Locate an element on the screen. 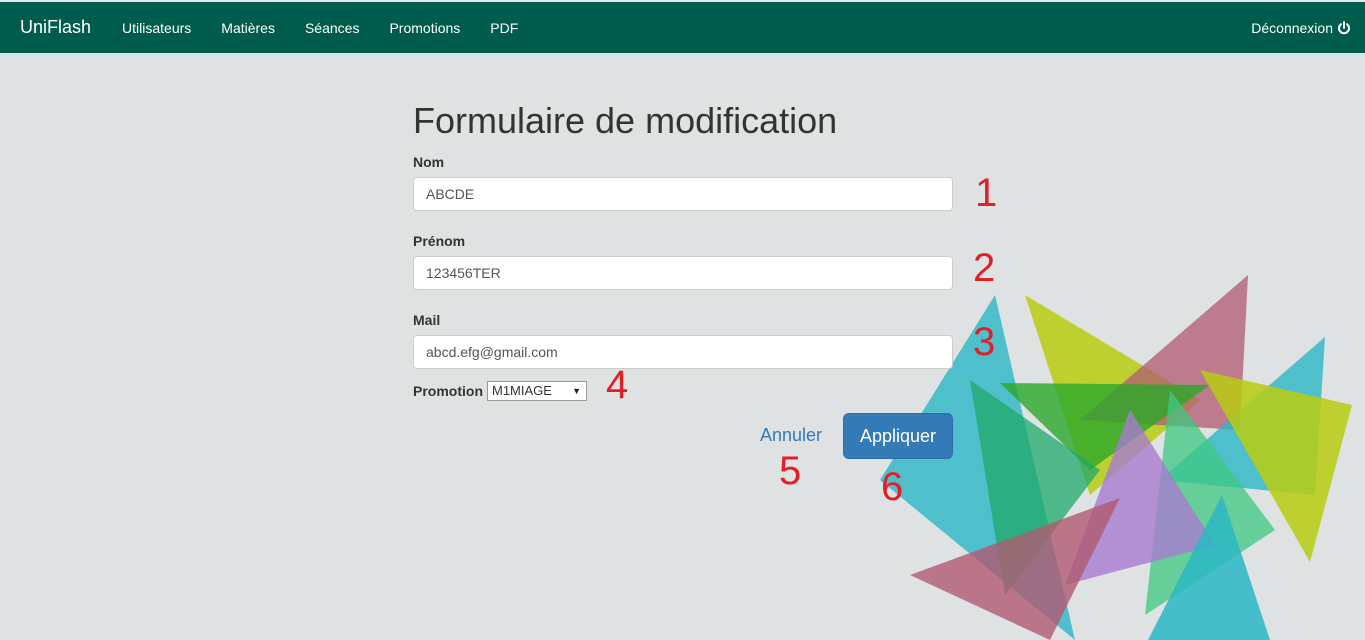 The width and height of the screenshot is (1365, 640). nom-label: Nom is located at coordinates (429, 162).